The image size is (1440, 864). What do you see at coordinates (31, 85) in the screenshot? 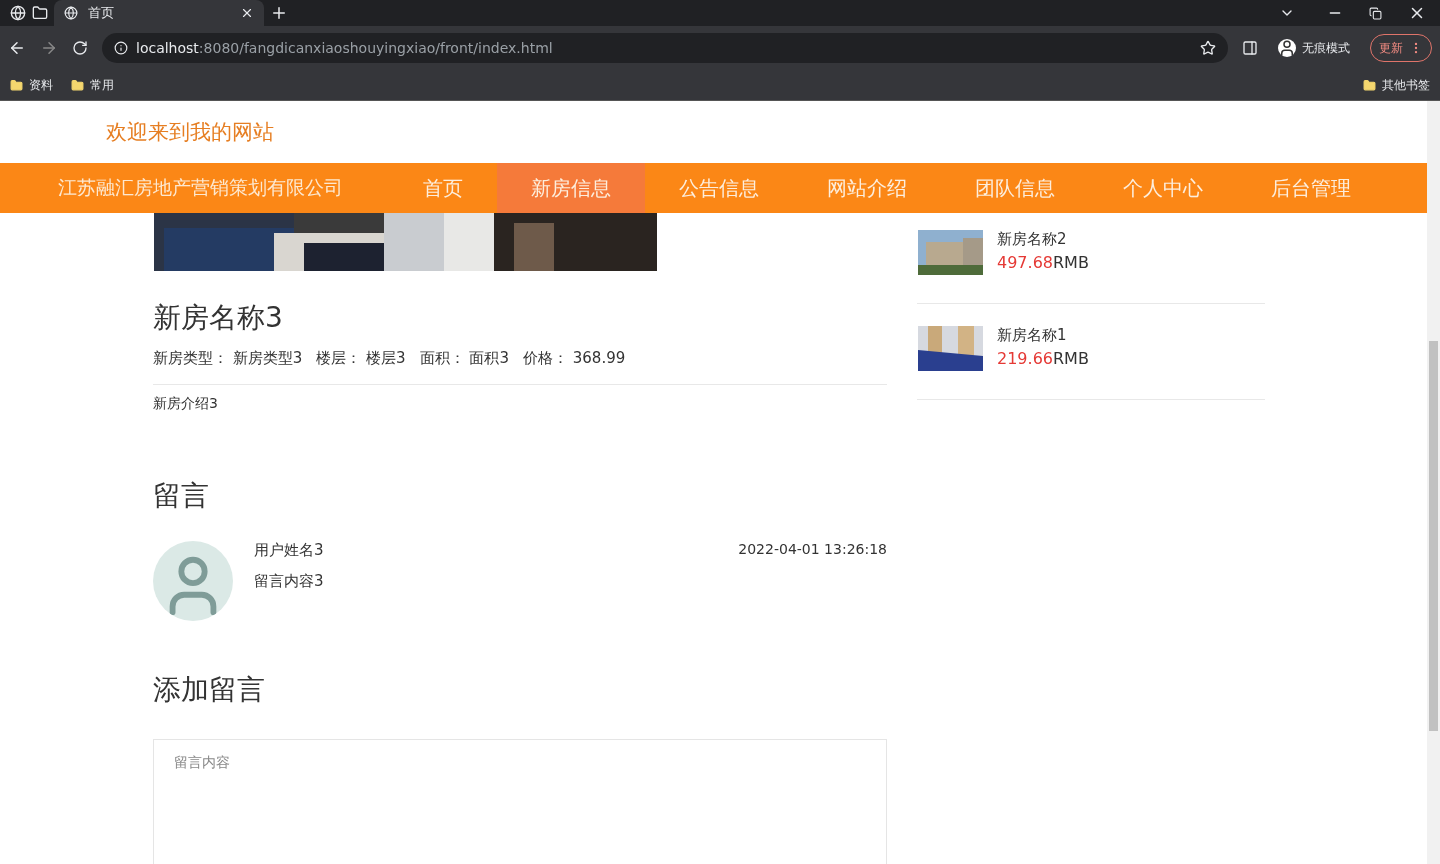
I see `bookmark: 资料` at bounding box center [31, 85].